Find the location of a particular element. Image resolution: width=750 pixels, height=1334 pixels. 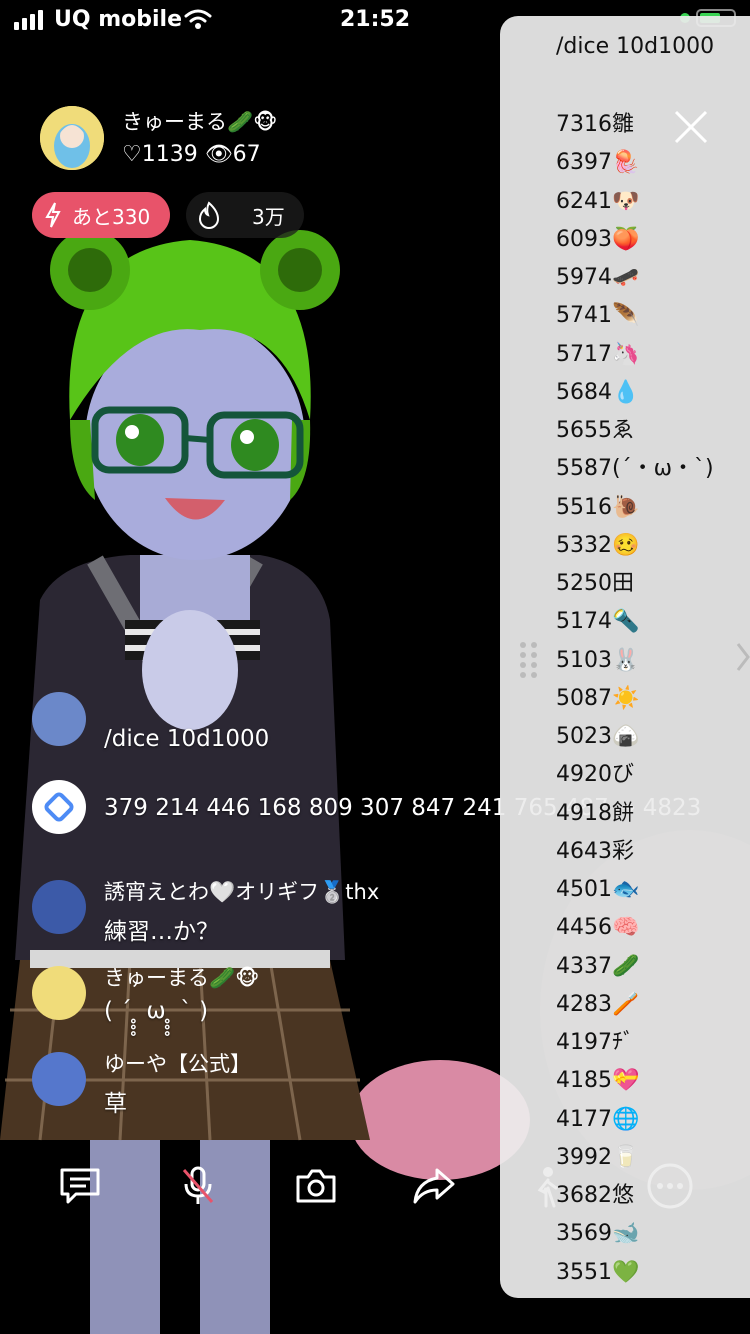

dice-result-item: 5684💧 is located at coordinates (598, 392).